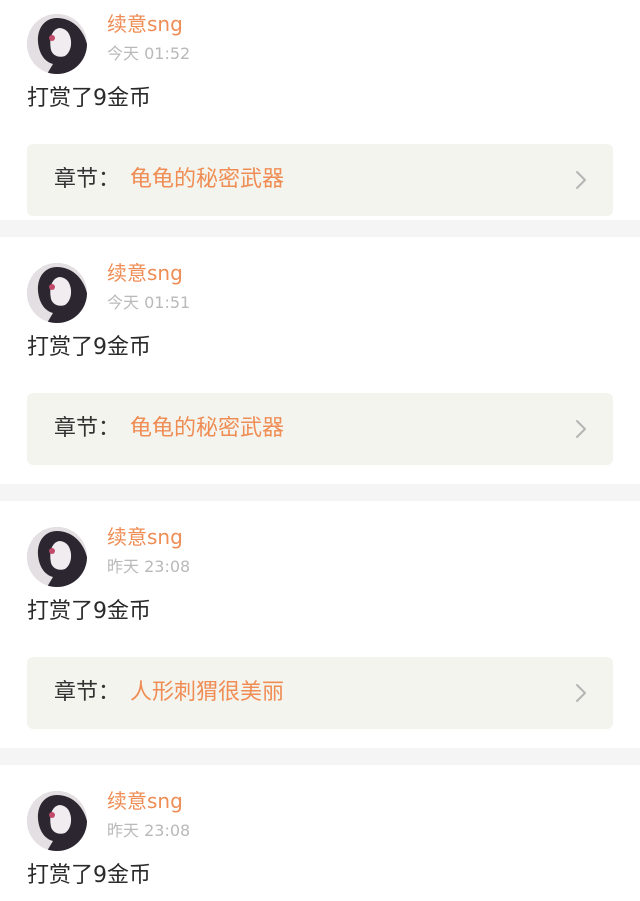  Describe the element at coordinates (320, 693) in the screenshot. I see `chapter-link: 章节： 人形刺猬很美丽` at that location.